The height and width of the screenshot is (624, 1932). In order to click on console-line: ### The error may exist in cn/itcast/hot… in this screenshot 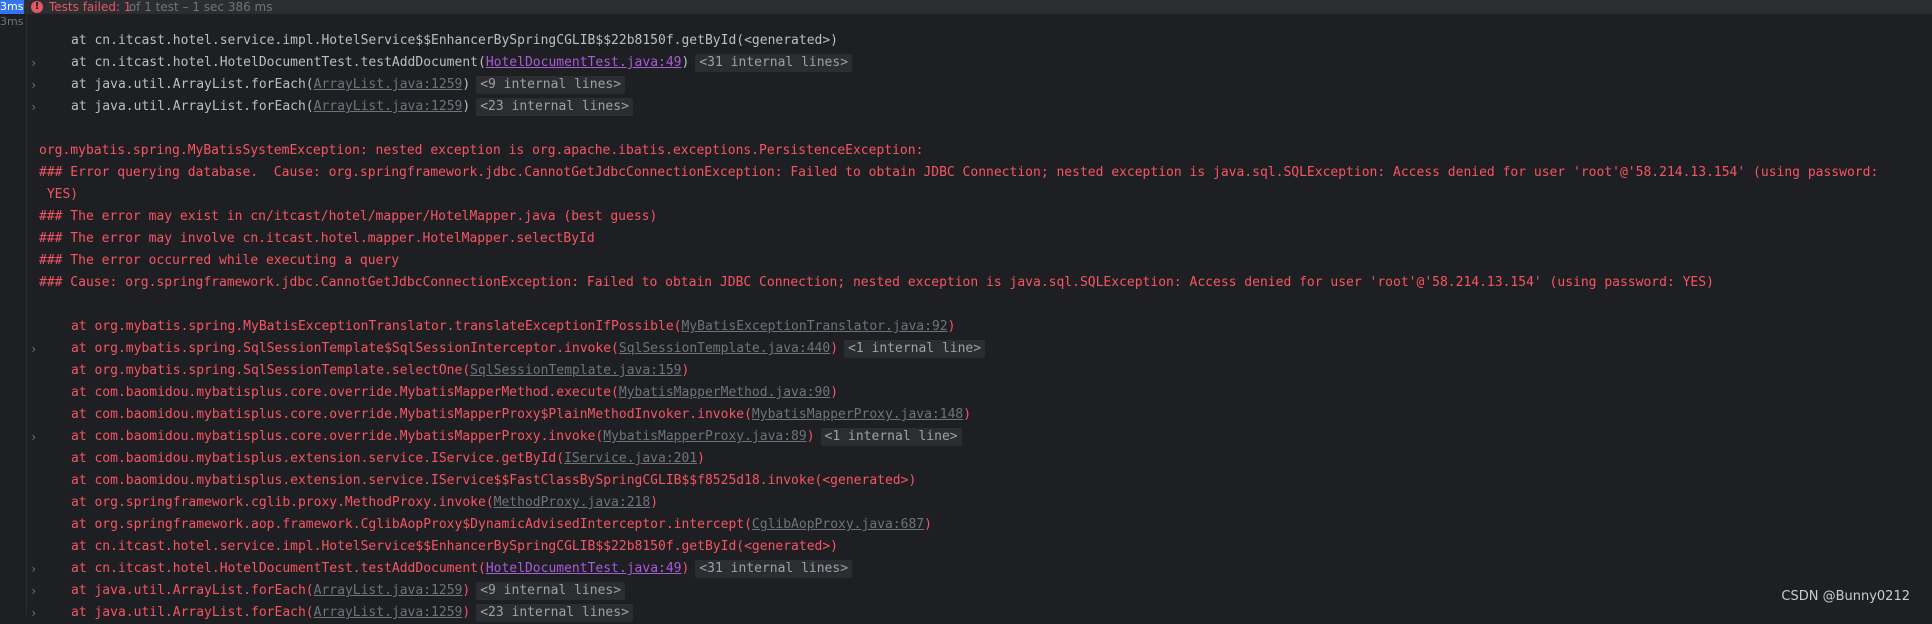, I will do `click(984, 217)`.